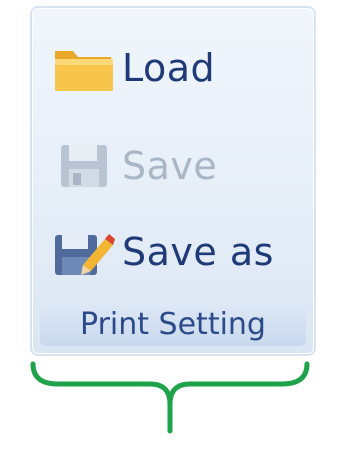 The image size is (339, 449). What do you see at coordinates (84, 68) in the screenshot?
I see `folder-icon` at bounding box center [84, 68].